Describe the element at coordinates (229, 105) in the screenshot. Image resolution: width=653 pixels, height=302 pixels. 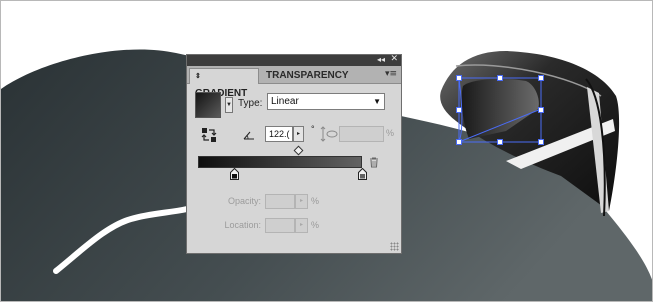
I see `swatch-dropdown-arrow-icon: ▼` at that location.